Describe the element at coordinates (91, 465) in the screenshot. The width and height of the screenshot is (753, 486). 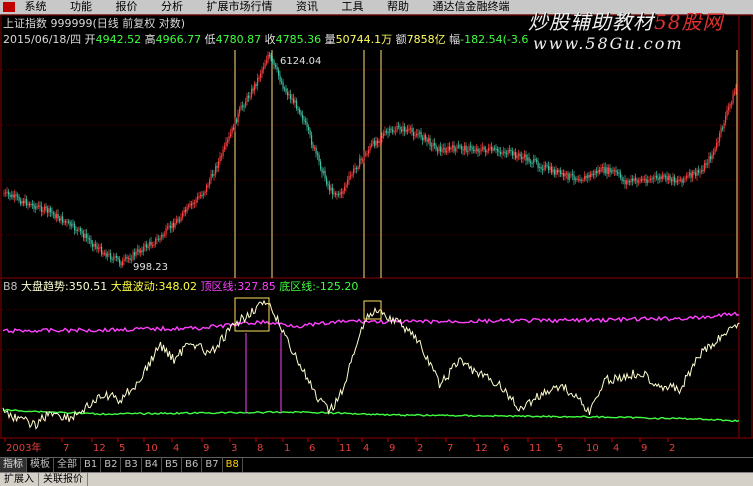
I see `tab-b1: B1` at that location.